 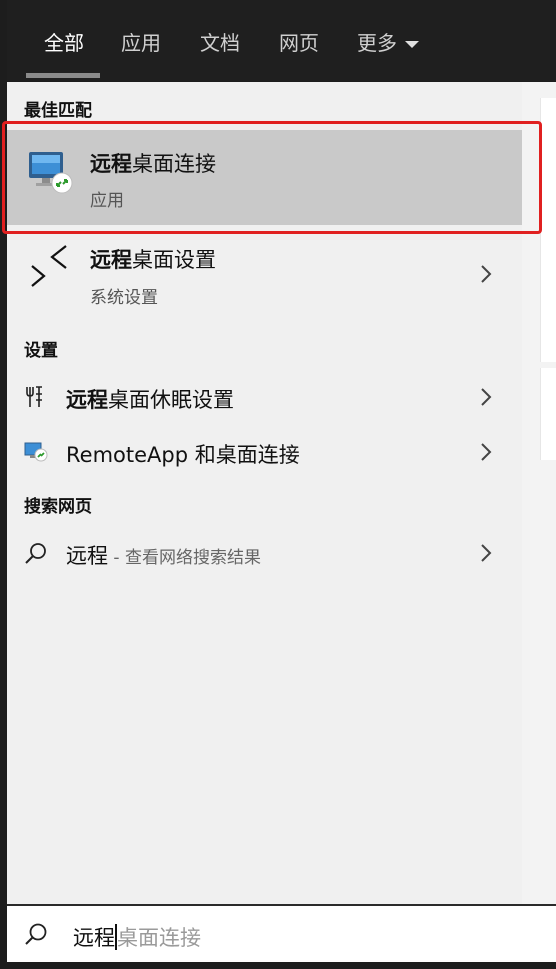 I want to click on search-input: 远程桌面连接, so click(x=137, y=937).